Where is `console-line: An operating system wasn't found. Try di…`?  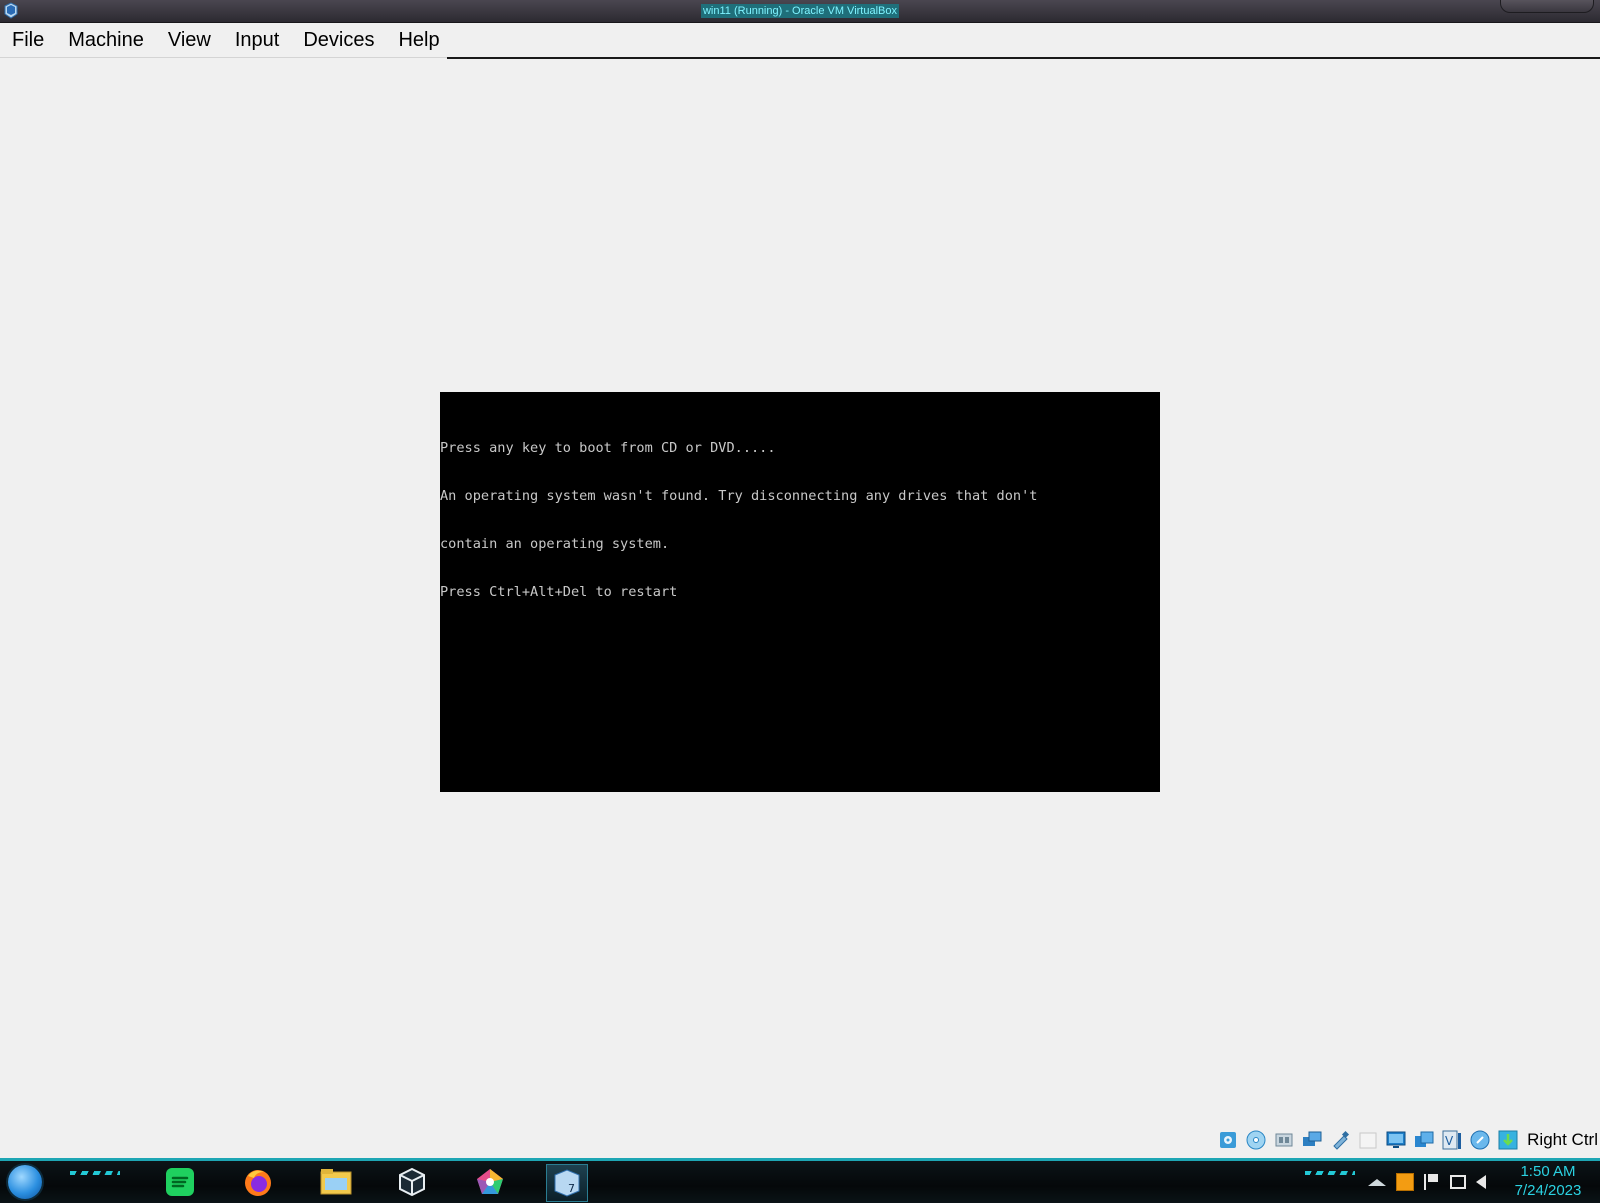 console-line: An operating system wasn't found. Try di… is located at coordinates (739, 496).